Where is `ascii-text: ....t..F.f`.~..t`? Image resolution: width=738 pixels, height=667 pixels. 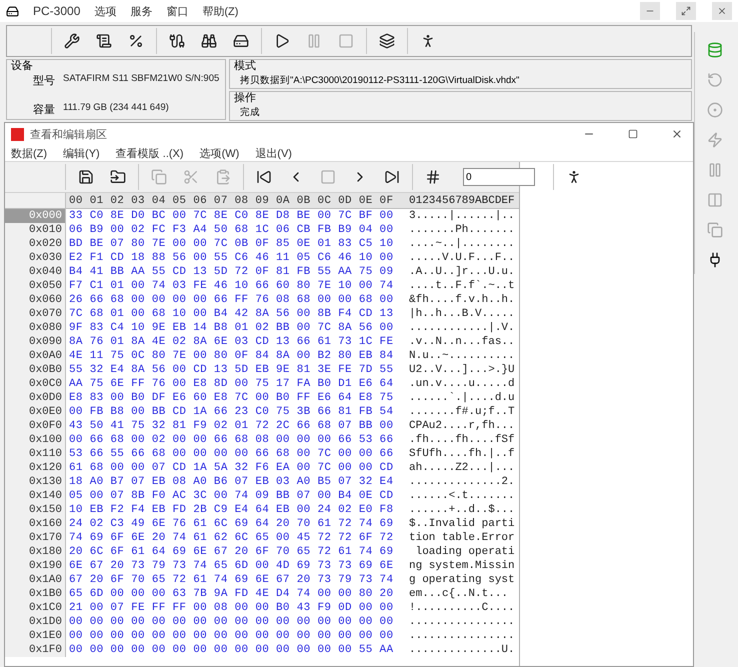 ascii-text: ....t..F.f`.~..t is located at coordinates (462, 286).